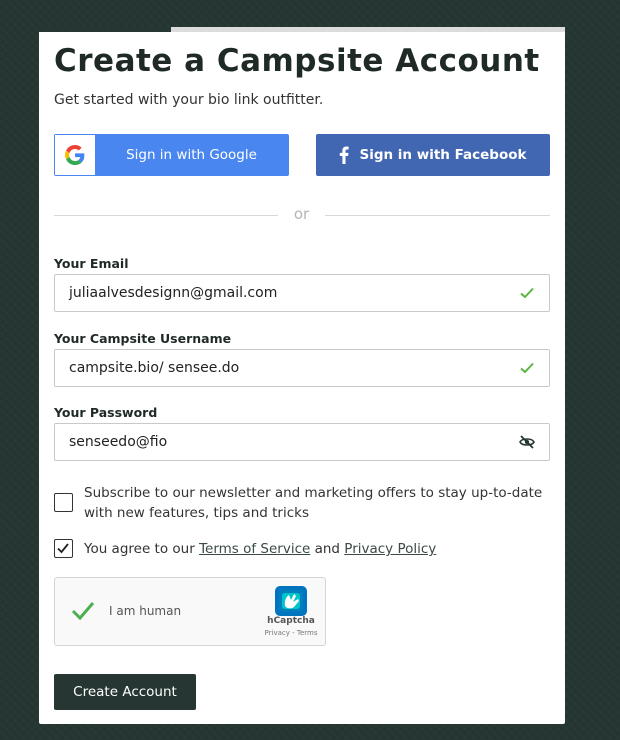 This screenshot has height=740, width=620. I want to click on newsletter-checkbox, so click(63, 502).